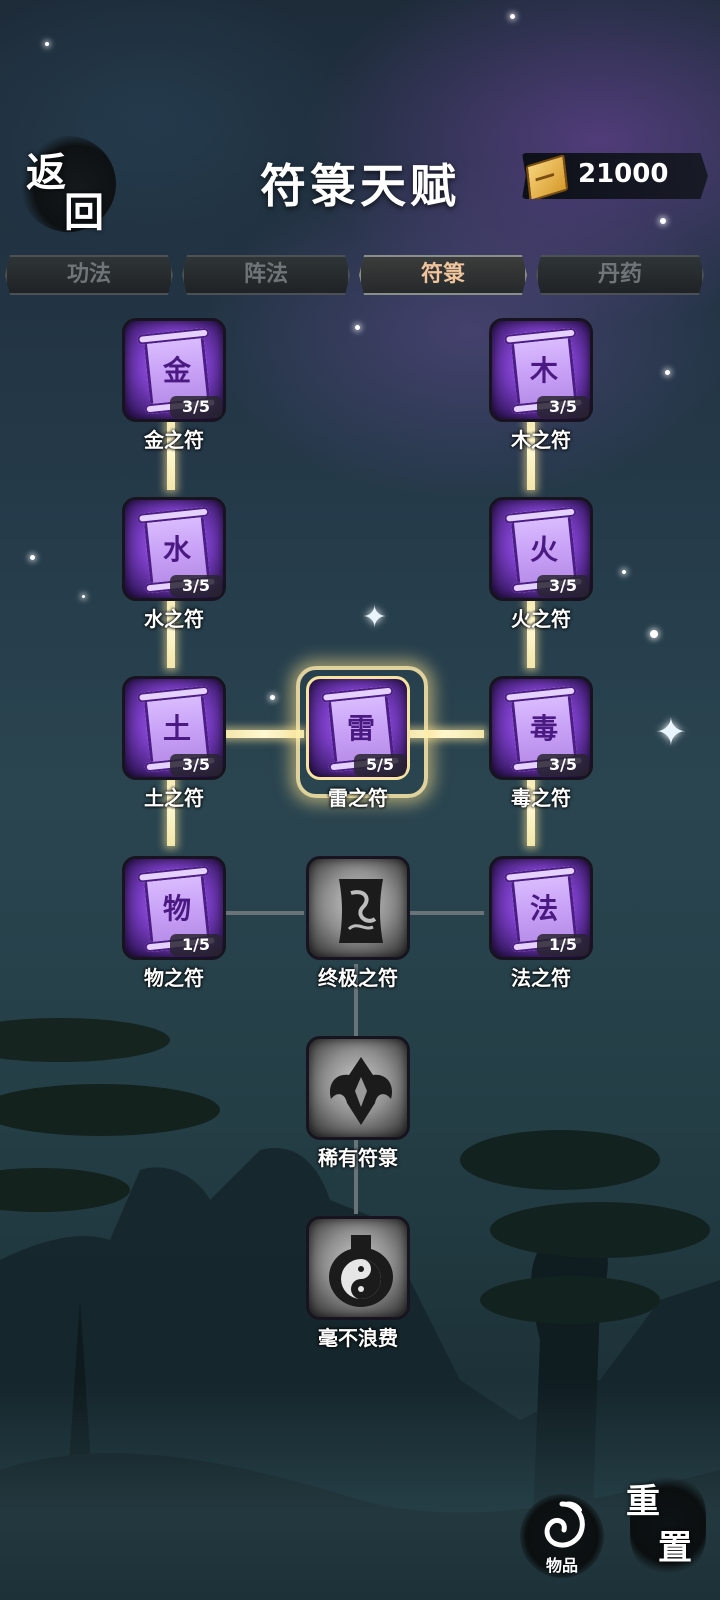  I want to click on talent-metal: 金 3/5 金之符, so click(174, 385).